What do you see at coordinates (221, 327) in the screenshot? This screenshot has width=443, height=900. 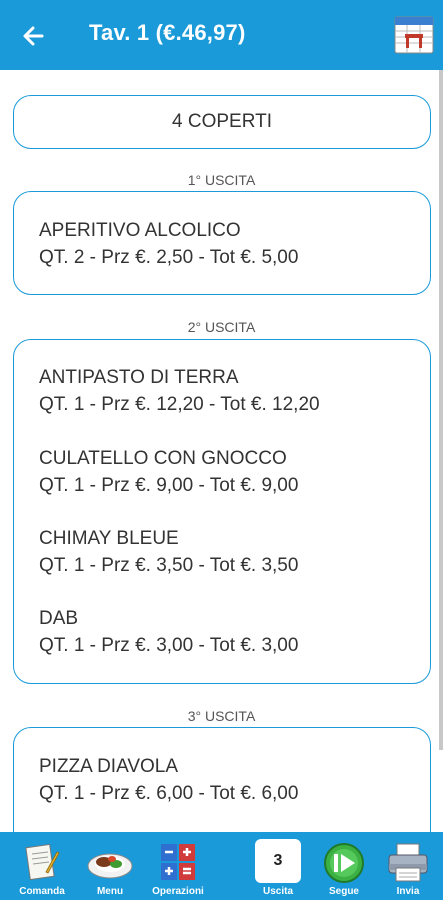 I see `section-label-2: 2° USCITA` at bounding box center [221, 327].